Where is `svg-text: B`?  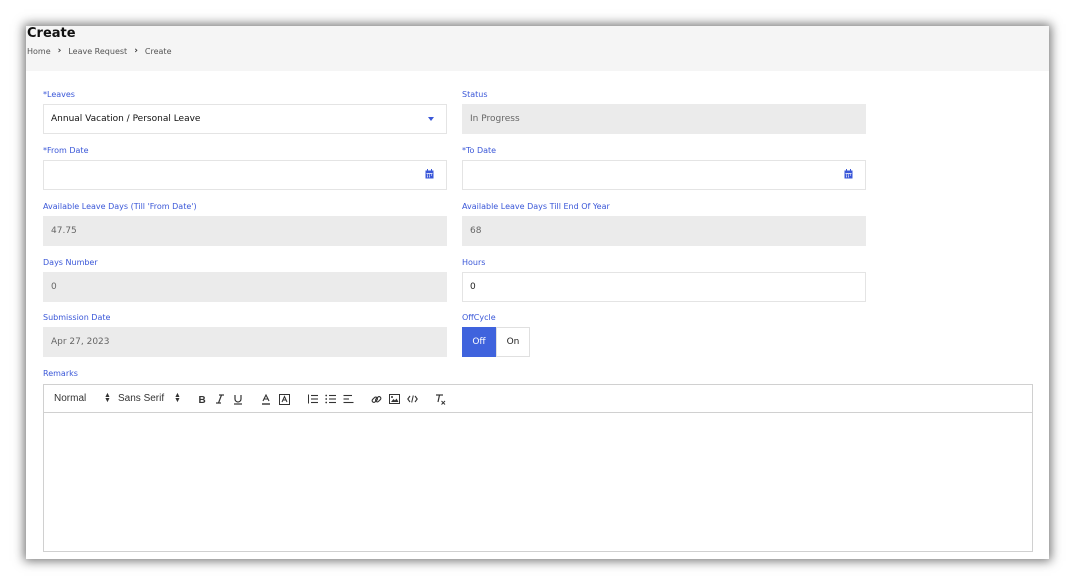
svg-text: B is located at coordinates (202, 399).